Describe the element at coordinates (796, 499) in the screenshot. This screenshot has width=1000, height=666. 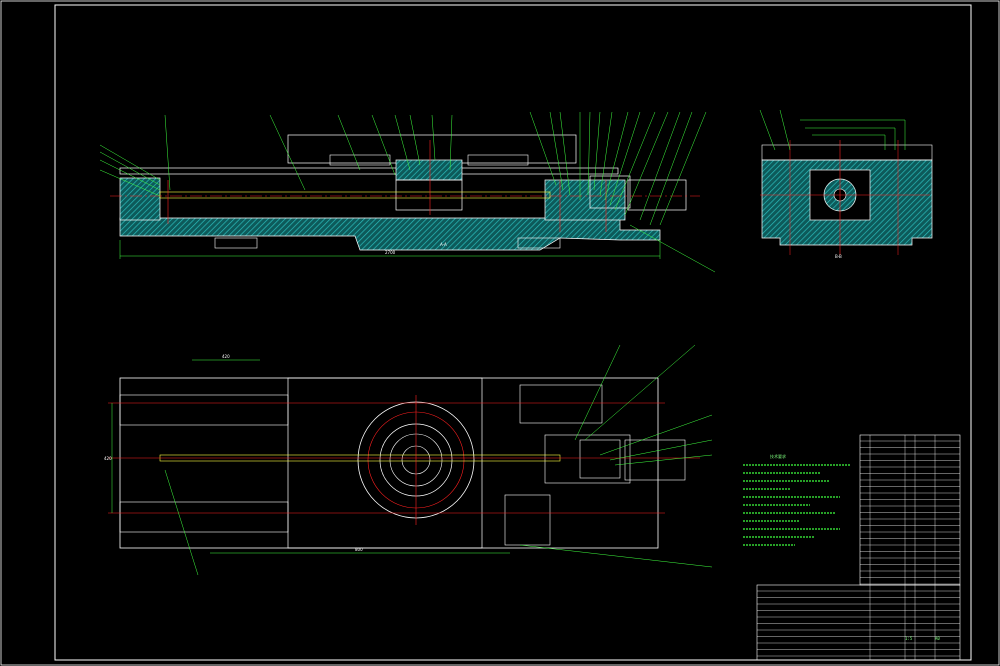
I see `technical-notes: 技术要求` at that location.